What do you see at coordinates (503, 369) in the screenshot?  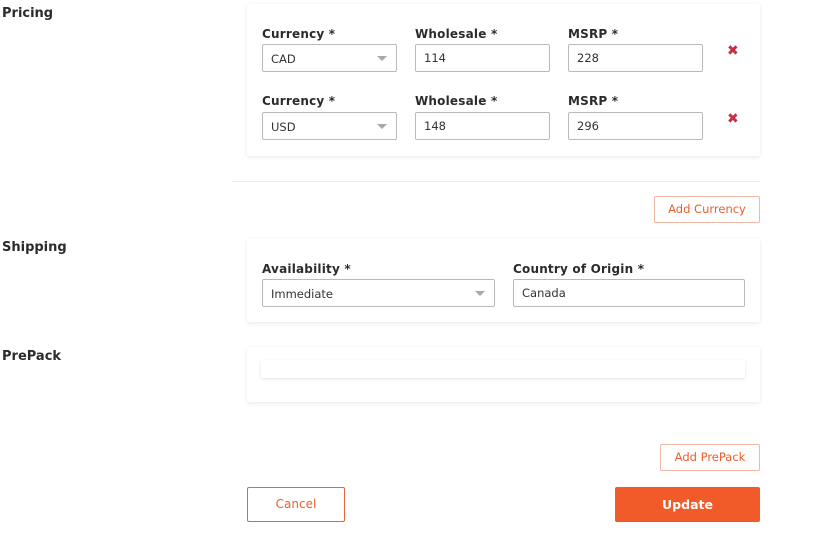 I see `prepack-list-panel` at bounding box center [503, 369].